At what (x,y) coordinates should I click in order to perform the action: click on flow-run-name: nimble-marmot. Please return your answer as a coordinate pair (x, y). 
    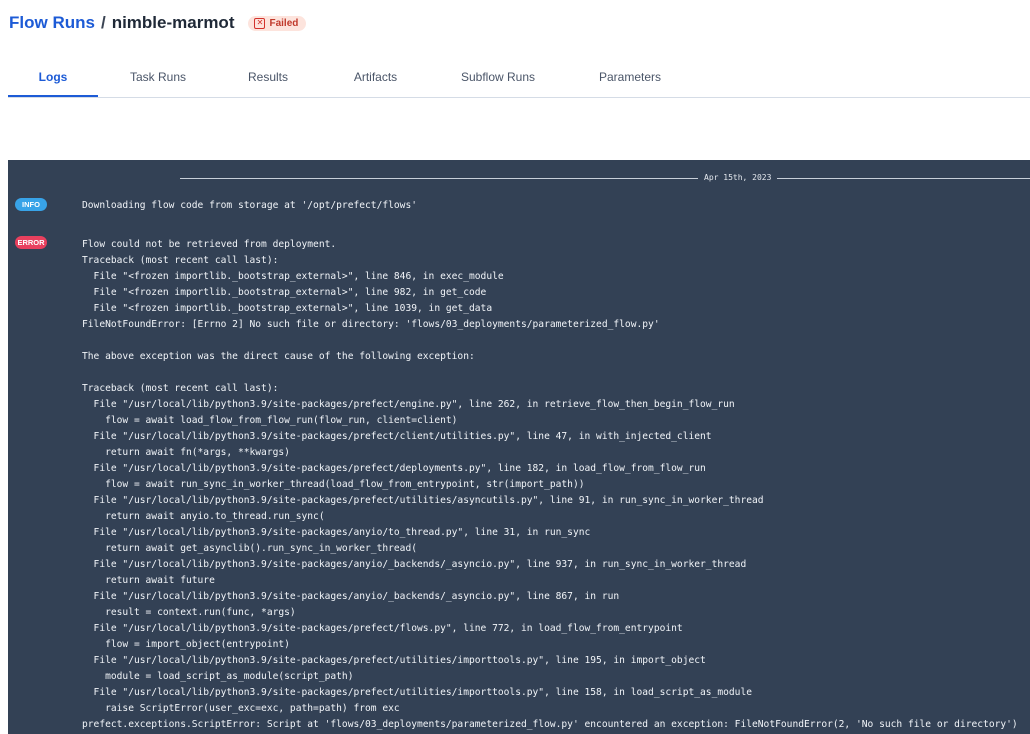
    Looking at the image, I should click on (173, 22).